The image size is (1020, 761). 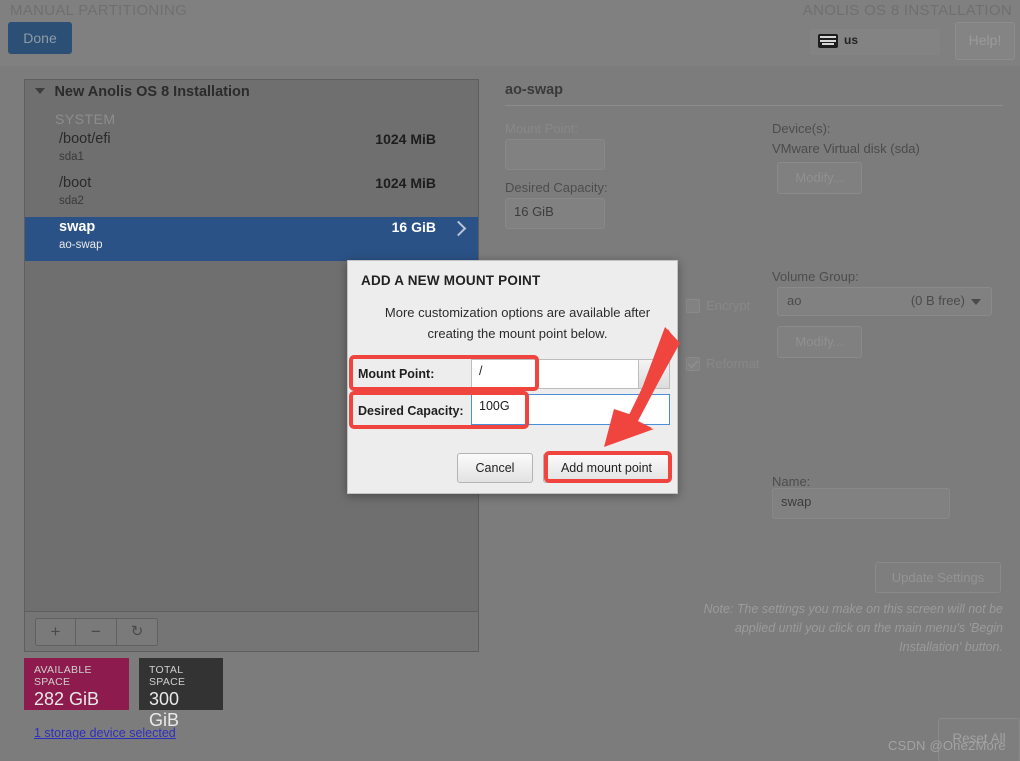 What do you see at coordinates (875, 42) in the screenshot?
I see `keyboard-layout-indicator: us` at bounding box center [875, 42].